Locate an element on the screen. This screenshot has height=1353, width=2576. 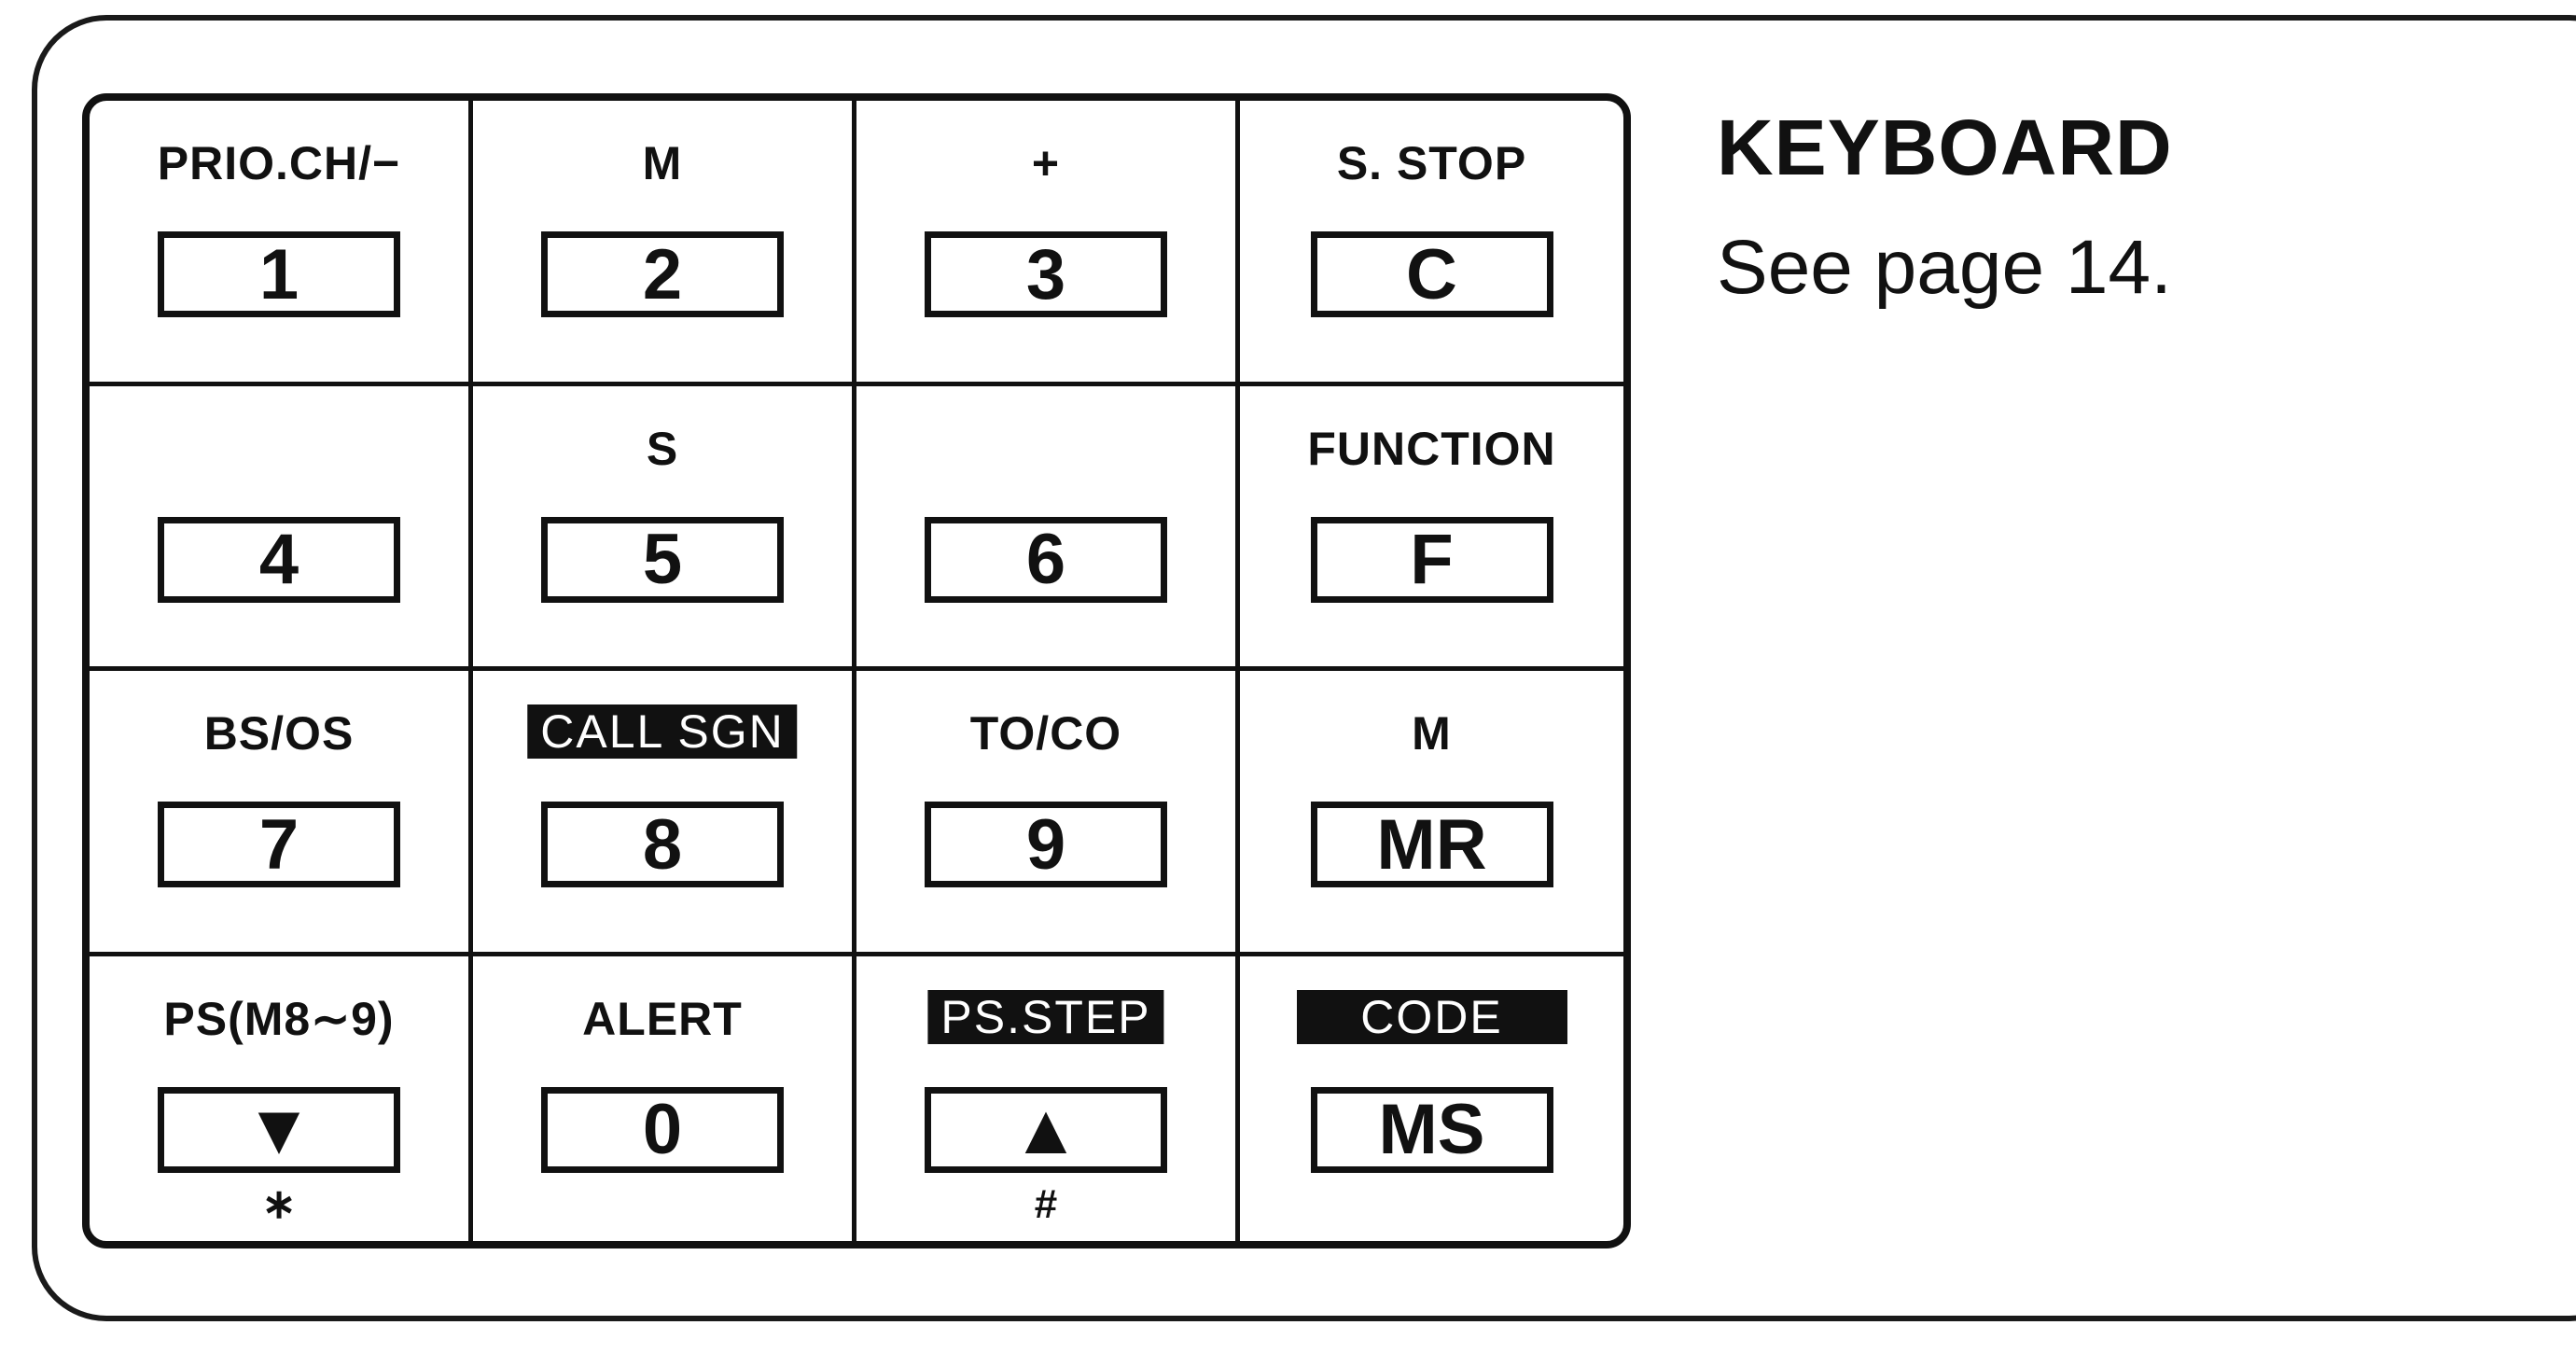
function-label: PRIO.CH/− is located at coordinates (279, 163).